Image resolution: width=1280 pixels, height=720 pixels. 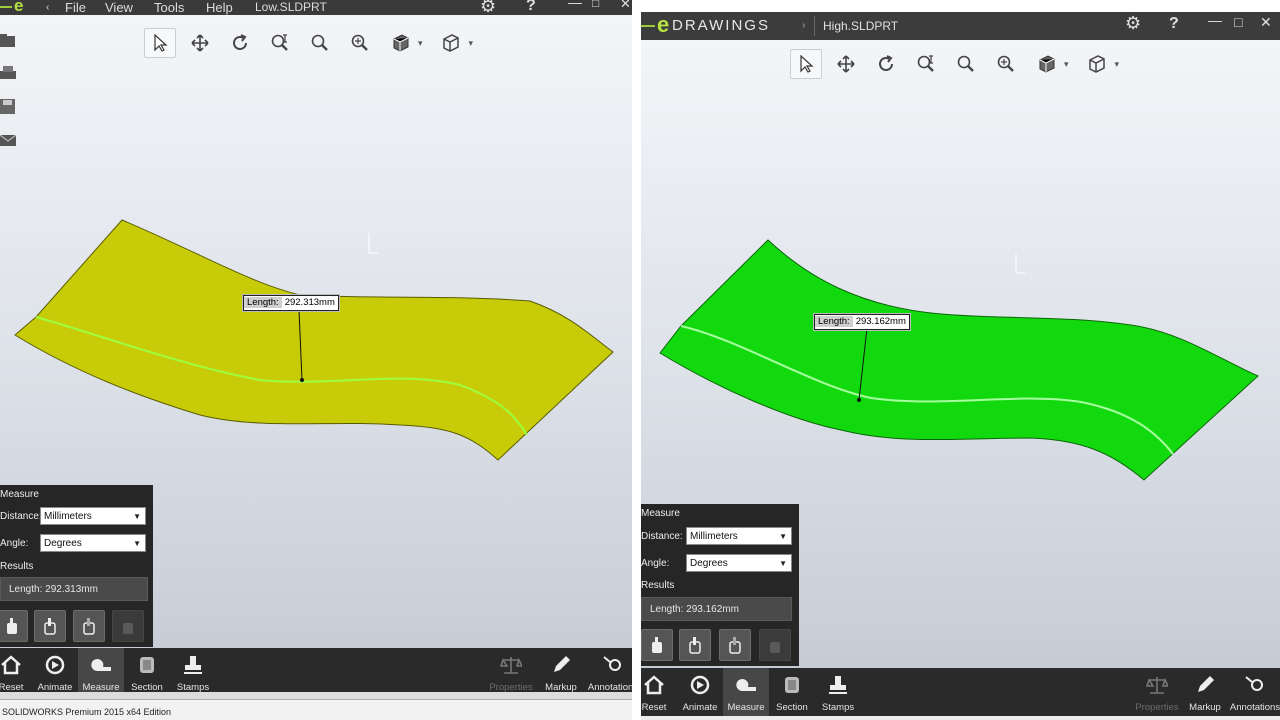 What do you see at coordinates (658, 585) in the screenshot?
I see `results-label: Results` at bounding box center [658, 585].